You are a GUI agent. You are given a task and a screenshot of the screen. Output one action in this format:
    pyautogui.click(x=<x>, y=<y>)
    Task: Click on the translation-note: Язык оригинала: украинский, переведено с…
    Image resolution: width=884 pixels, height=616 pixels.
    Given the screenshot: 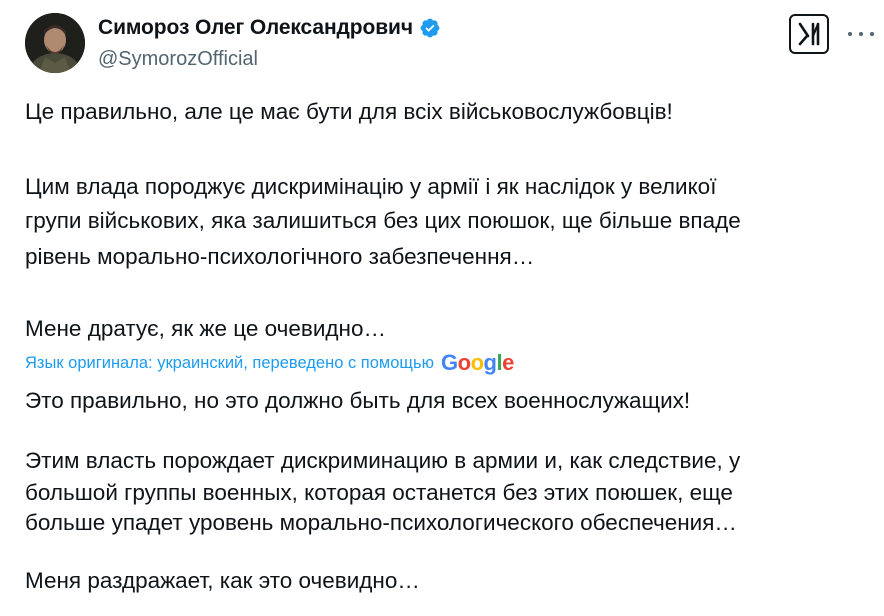 What is the action you would take?
    pyautogui.click(x=269, y=363)
    